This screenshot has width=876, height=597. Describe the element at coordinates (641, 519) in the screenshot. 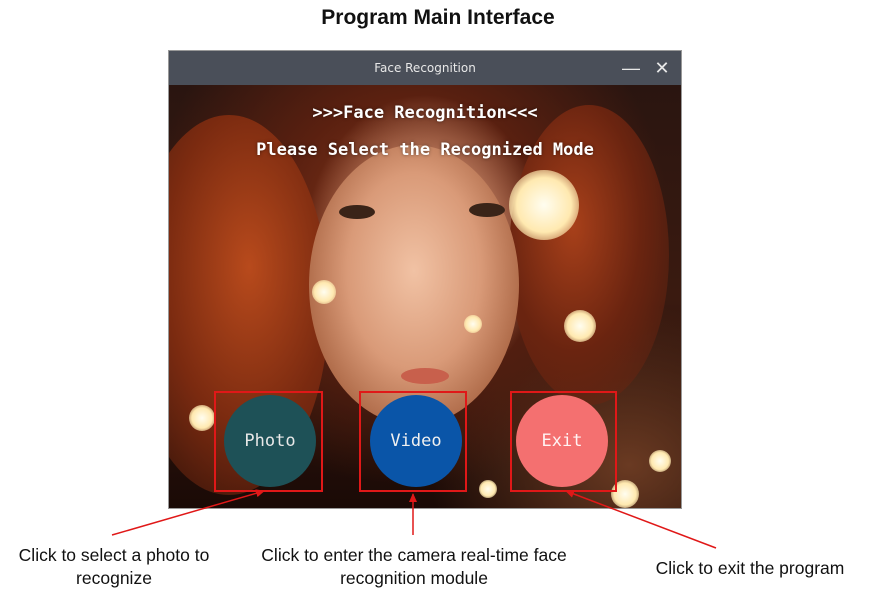

I see `exit-arrow` at that location.